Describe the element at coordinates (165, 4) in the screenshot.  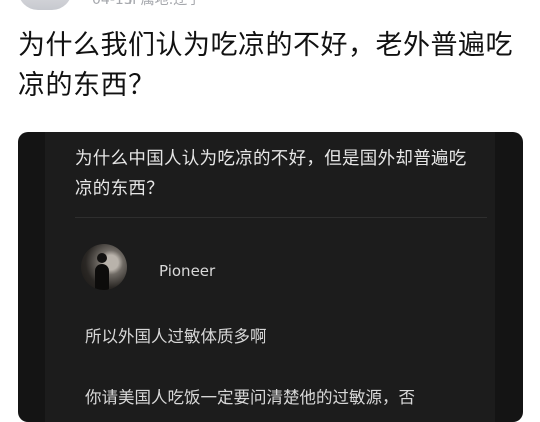
I see `ip-location: IP属地:辽宁` at that location.